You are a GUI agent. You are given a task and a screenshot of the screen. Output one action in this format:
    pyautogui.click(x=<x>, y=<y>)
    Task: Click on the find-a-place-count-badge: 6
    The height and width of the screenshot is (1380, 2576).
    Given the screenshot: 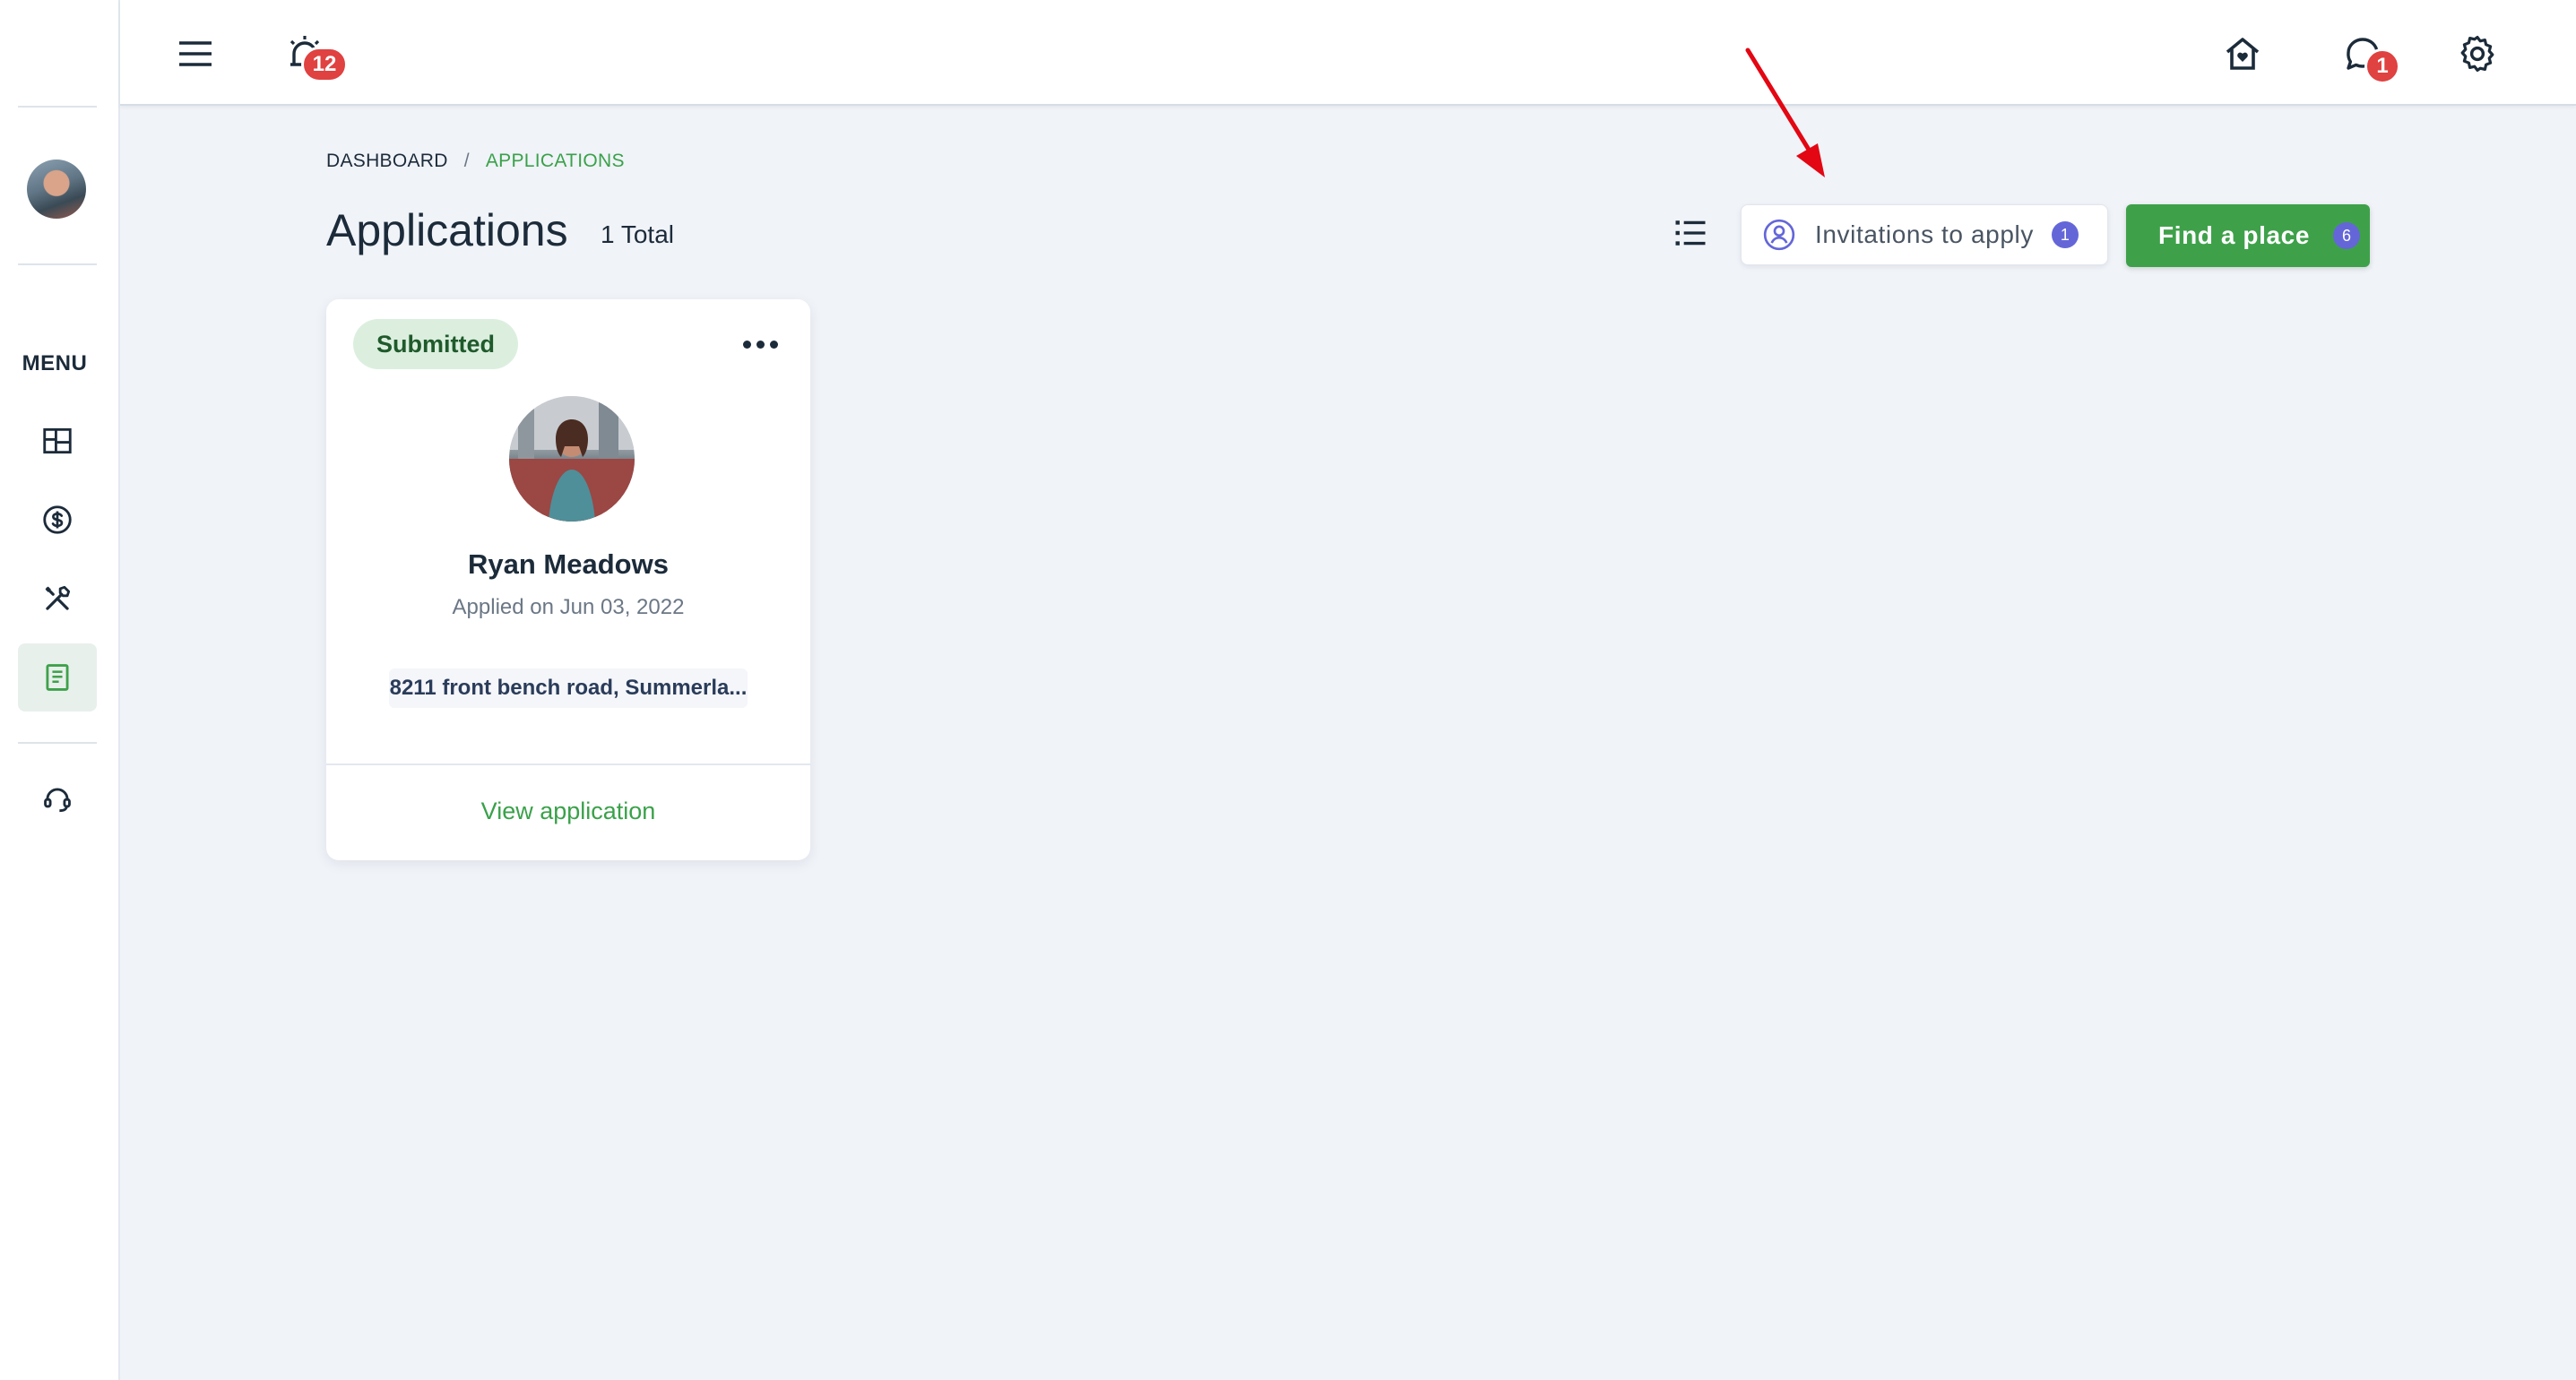 What is the action you would take?
    pyautogui.click(x=2347, y=236)
    